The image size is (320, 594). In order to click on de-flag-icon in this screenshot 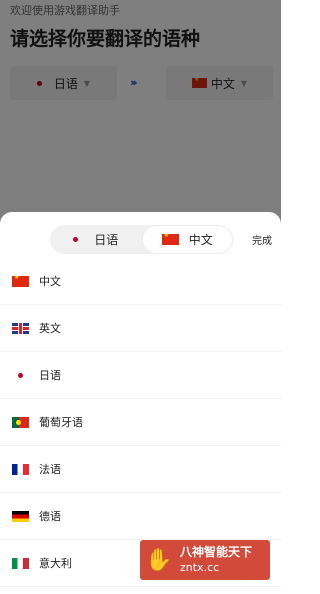, I will do `click(20, 516)`.